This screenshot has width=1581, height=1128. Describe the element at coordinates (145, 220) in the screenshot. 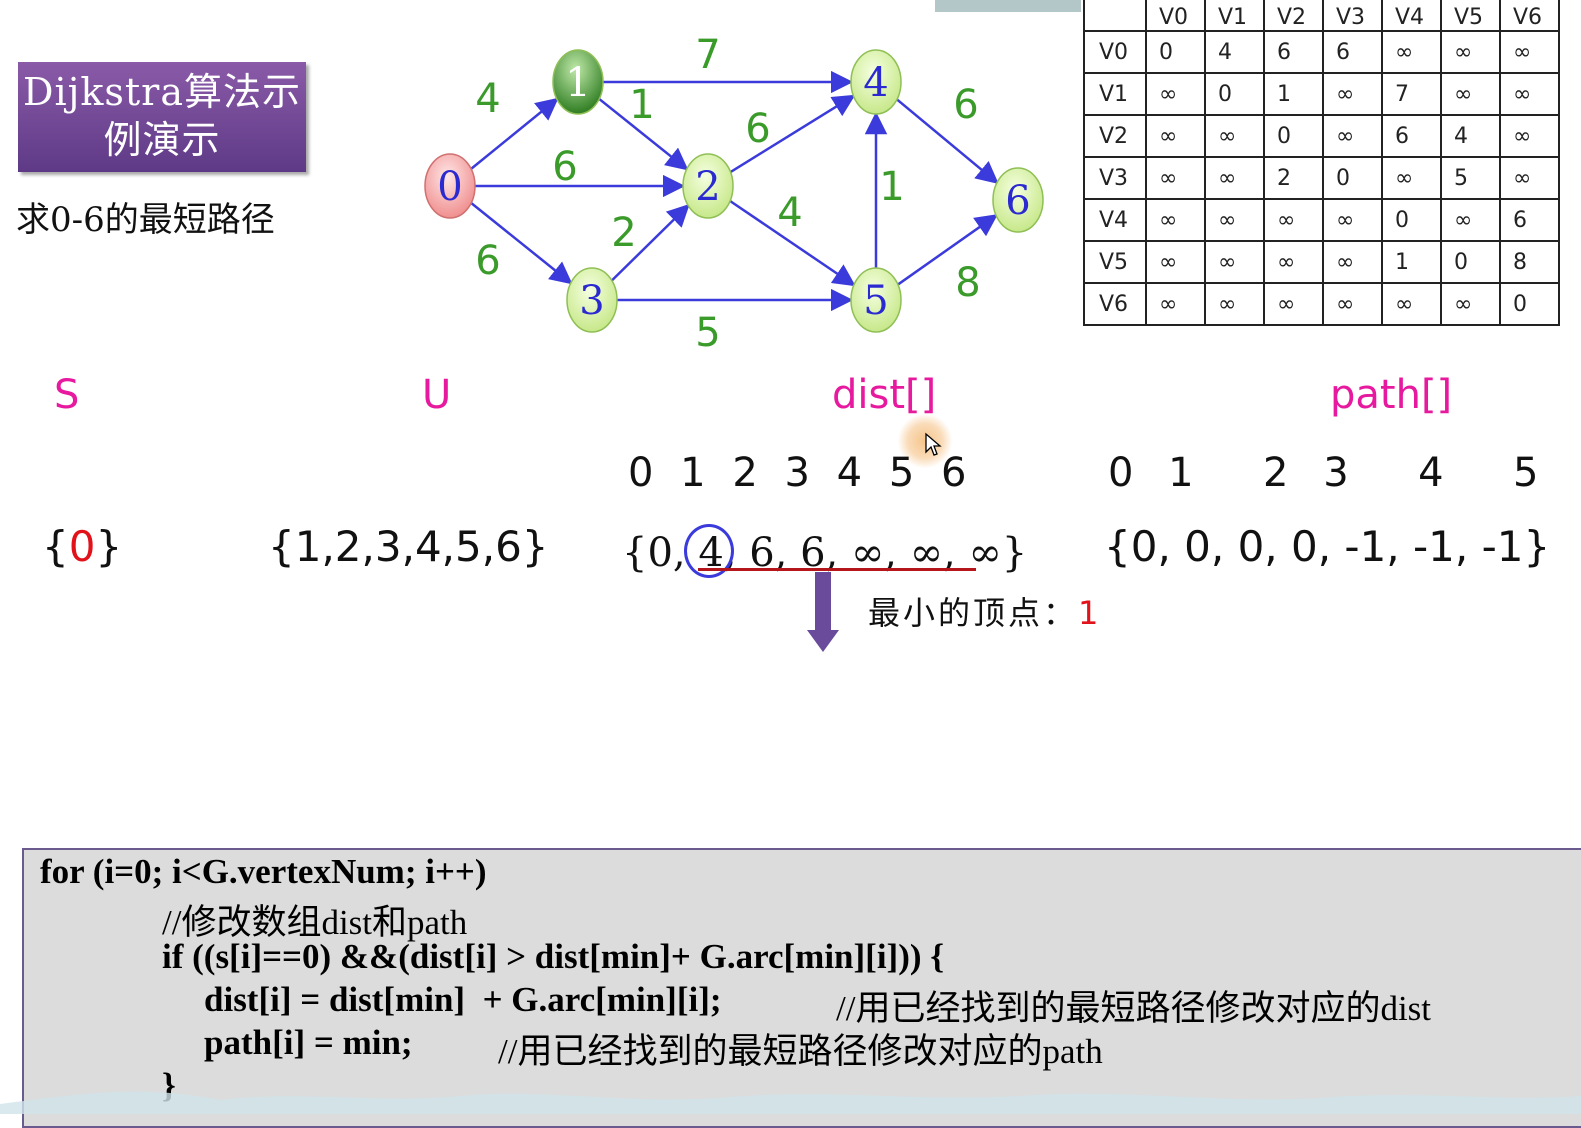

I see `subtitle: 求0-6的最短路径` at that location.